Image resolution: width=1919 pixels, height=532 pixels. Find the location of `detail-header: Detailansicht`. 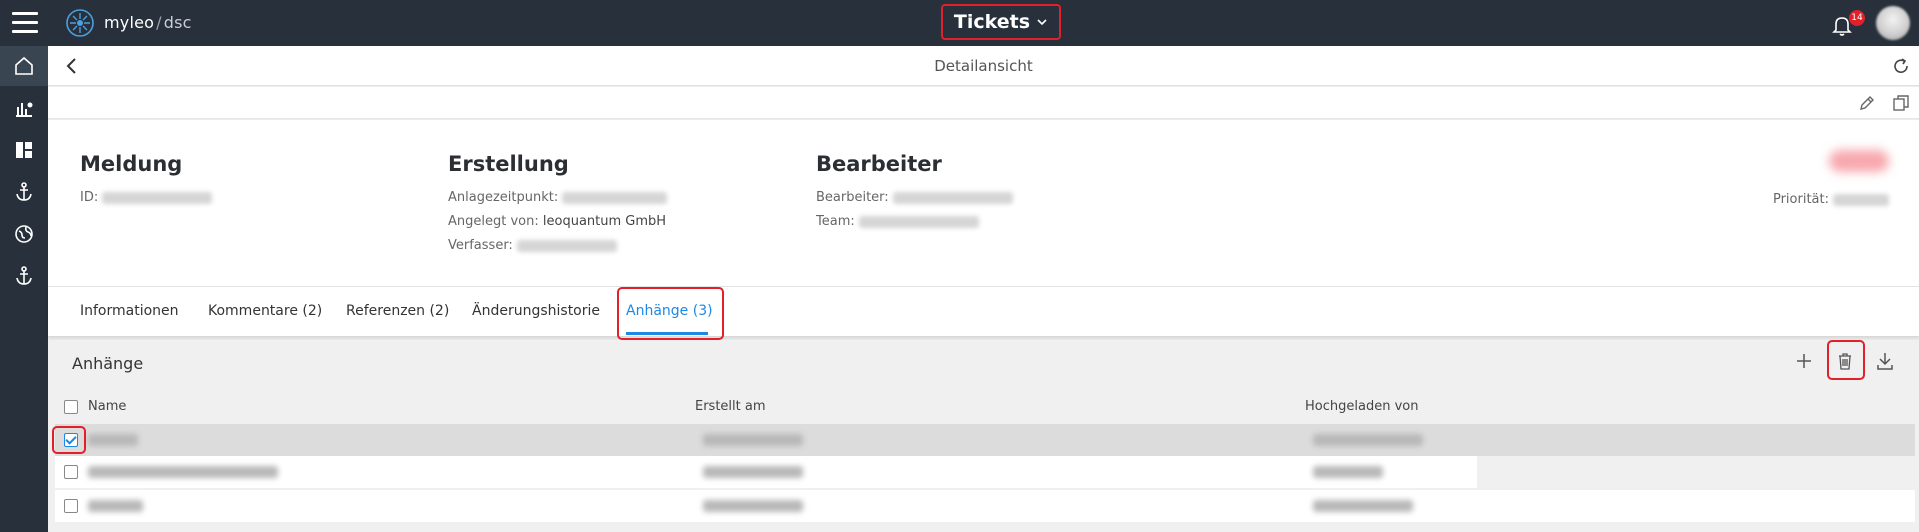

detail-header: Detailansicht is located at coordinates (983, 66).